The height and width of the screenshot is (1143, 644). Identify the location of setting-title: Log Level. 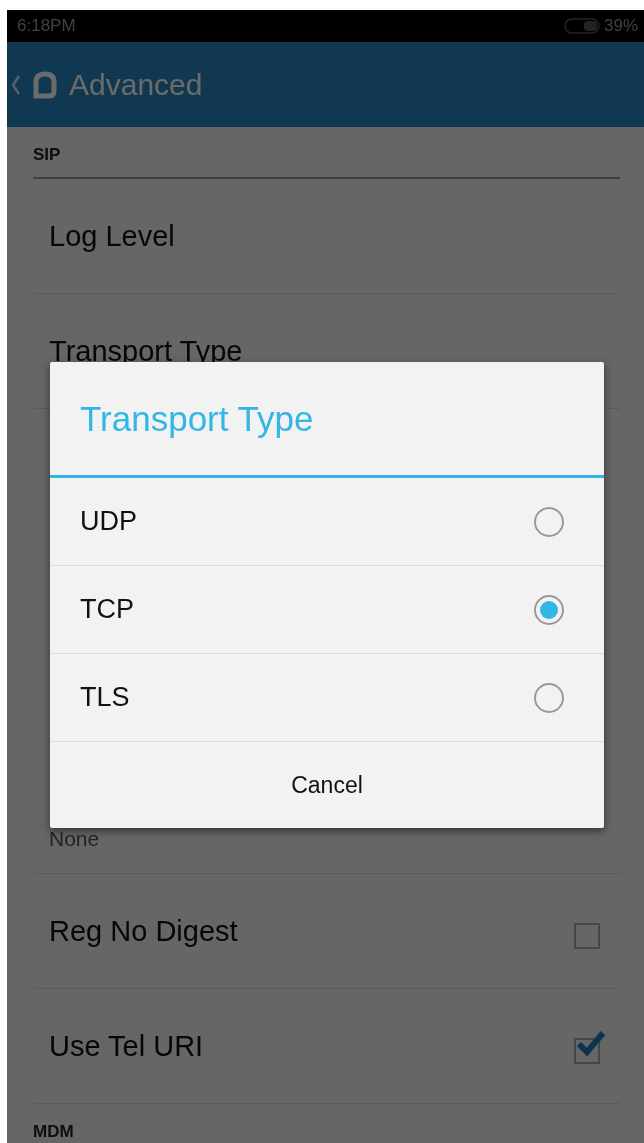
(112, 236).